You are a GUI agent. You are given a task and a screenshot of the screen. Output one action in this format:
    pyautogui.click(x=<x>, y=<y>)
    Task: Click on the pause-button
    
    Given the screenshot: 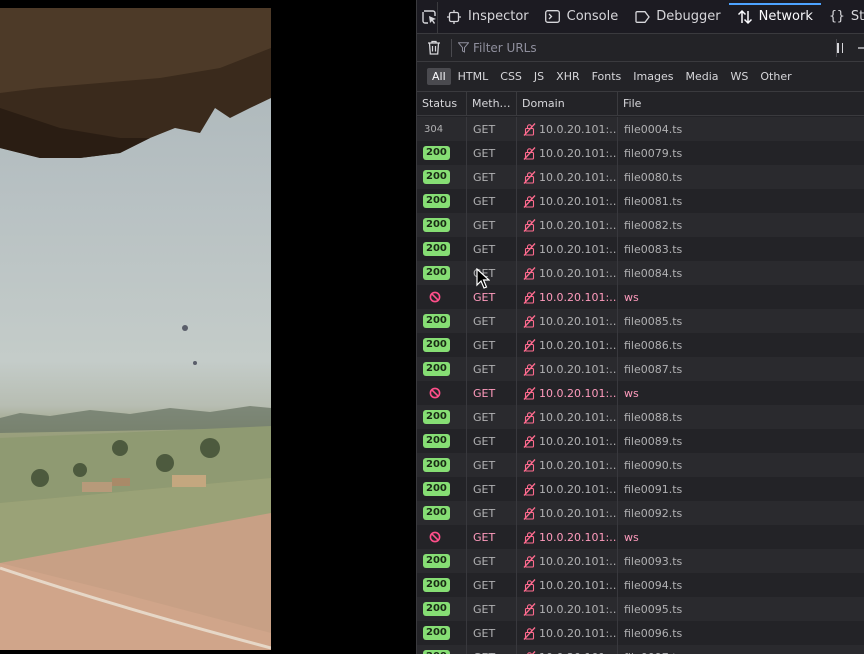 What is the action you would take?
    pyautogui.click(x=840, y=48)
    